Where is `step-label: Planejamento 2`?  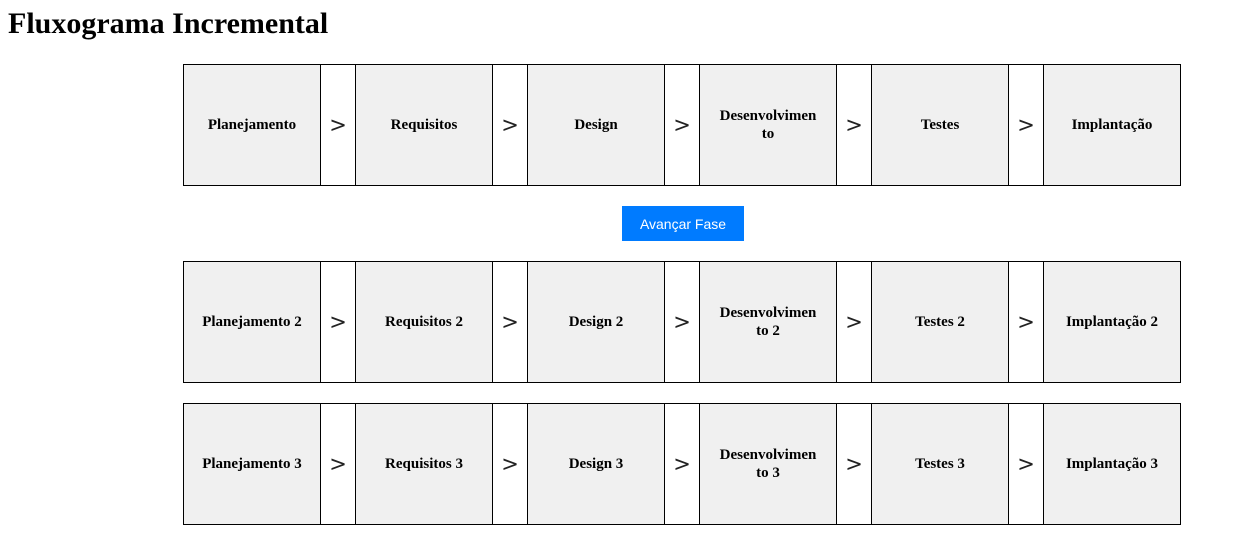 step-label: Planejamento 2 is located at coordinates (252, 322).